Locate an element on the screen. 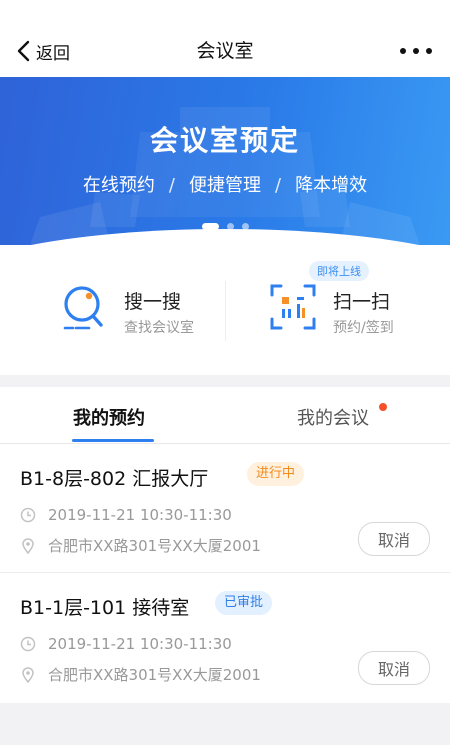 Image resolution: width=450 pixels, height=745 pixels. banner-subtitle-item: 便捷管理 is located at coordinates (225, 185).